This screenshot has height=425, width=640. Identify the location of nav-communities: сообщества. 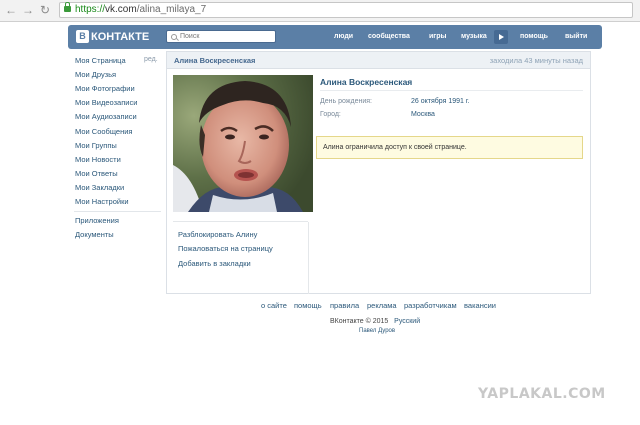
(389, 37).